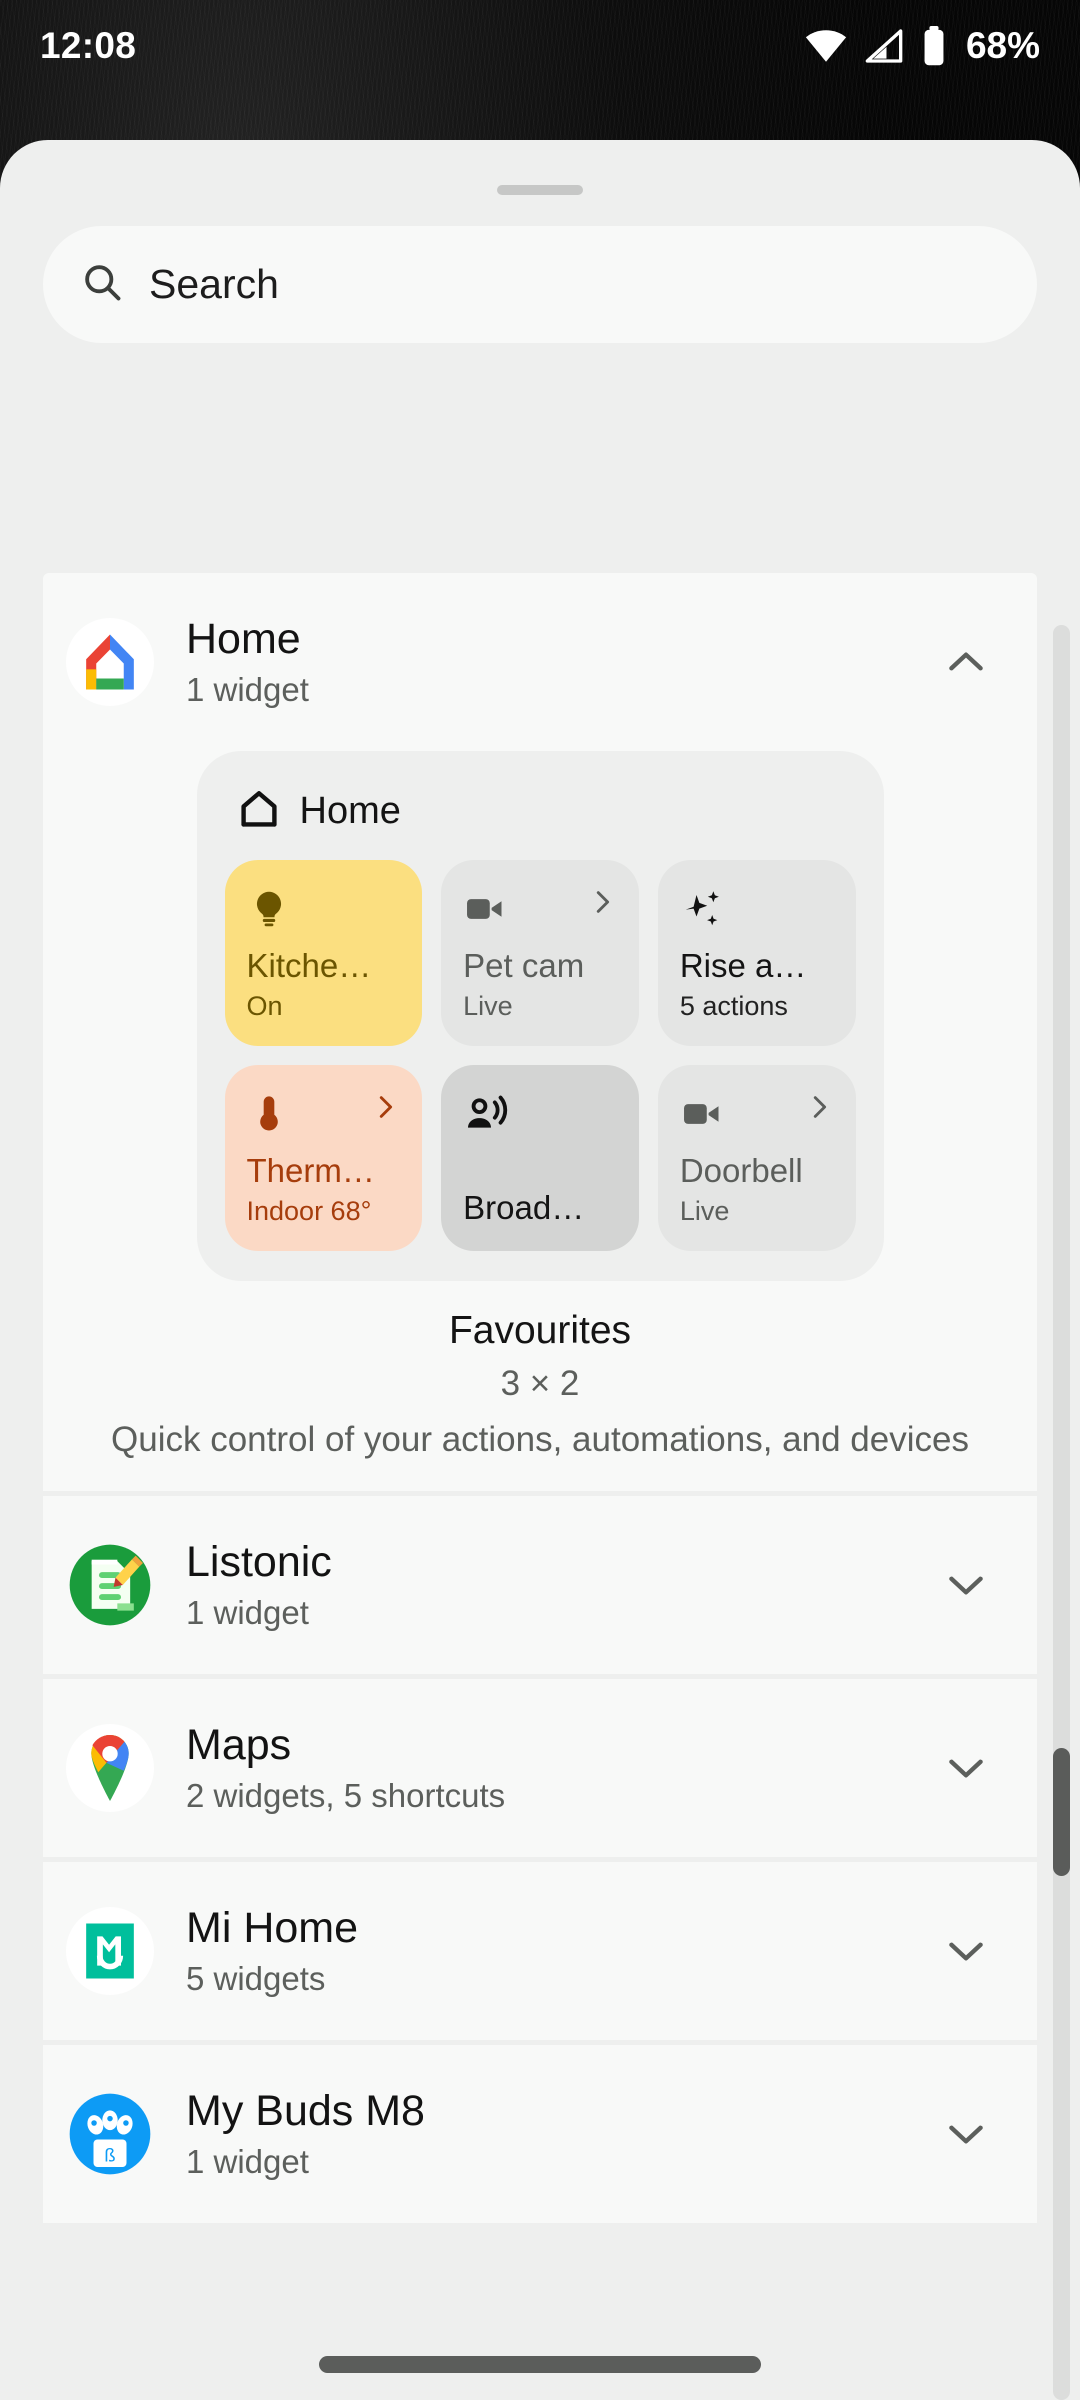  I want to click on thermometer-icon, so click(269, 1116).